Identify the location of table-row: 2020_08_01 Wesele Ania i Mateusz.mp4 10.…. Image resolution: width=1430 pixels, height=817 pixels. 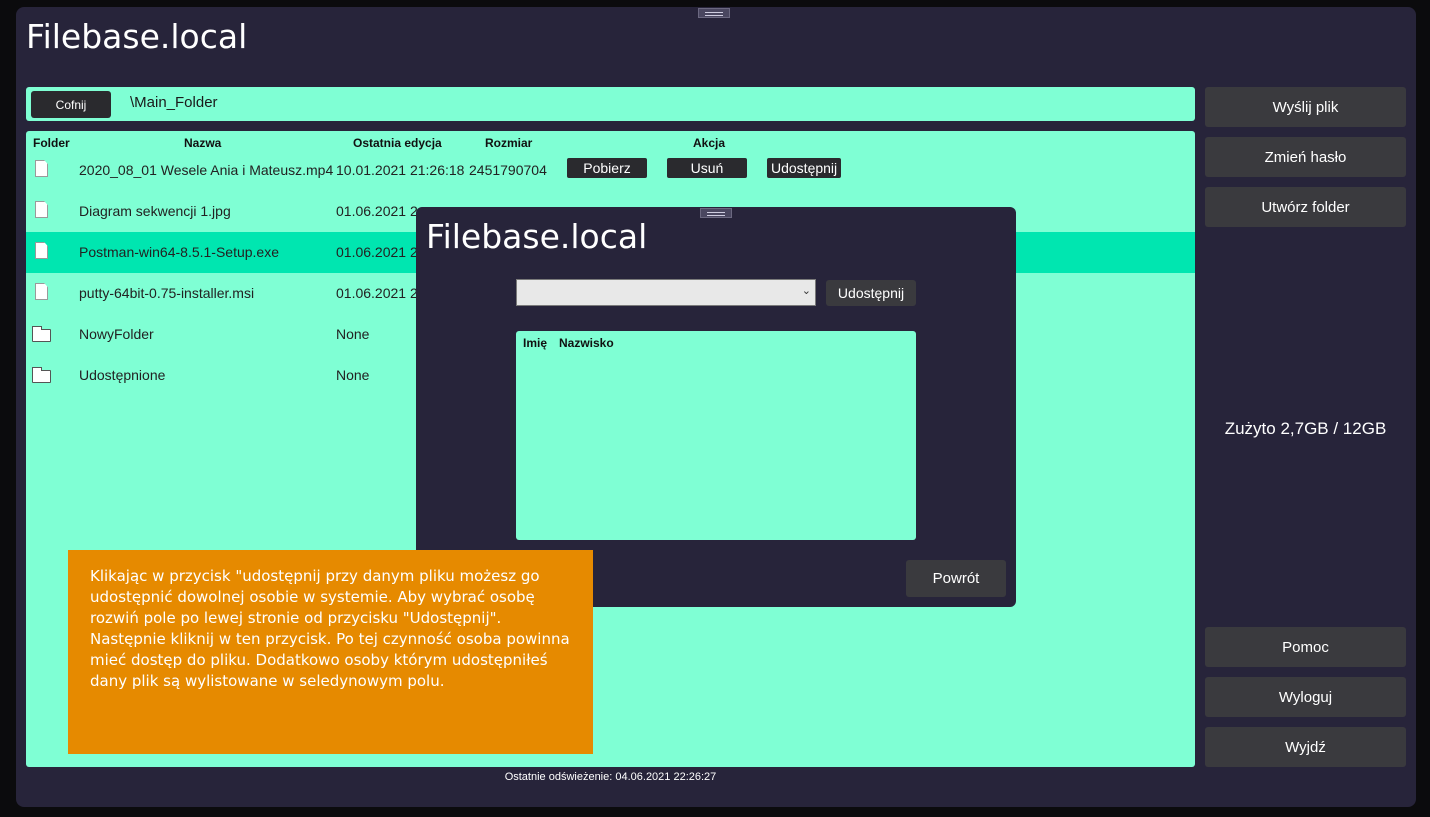
(610, 170).